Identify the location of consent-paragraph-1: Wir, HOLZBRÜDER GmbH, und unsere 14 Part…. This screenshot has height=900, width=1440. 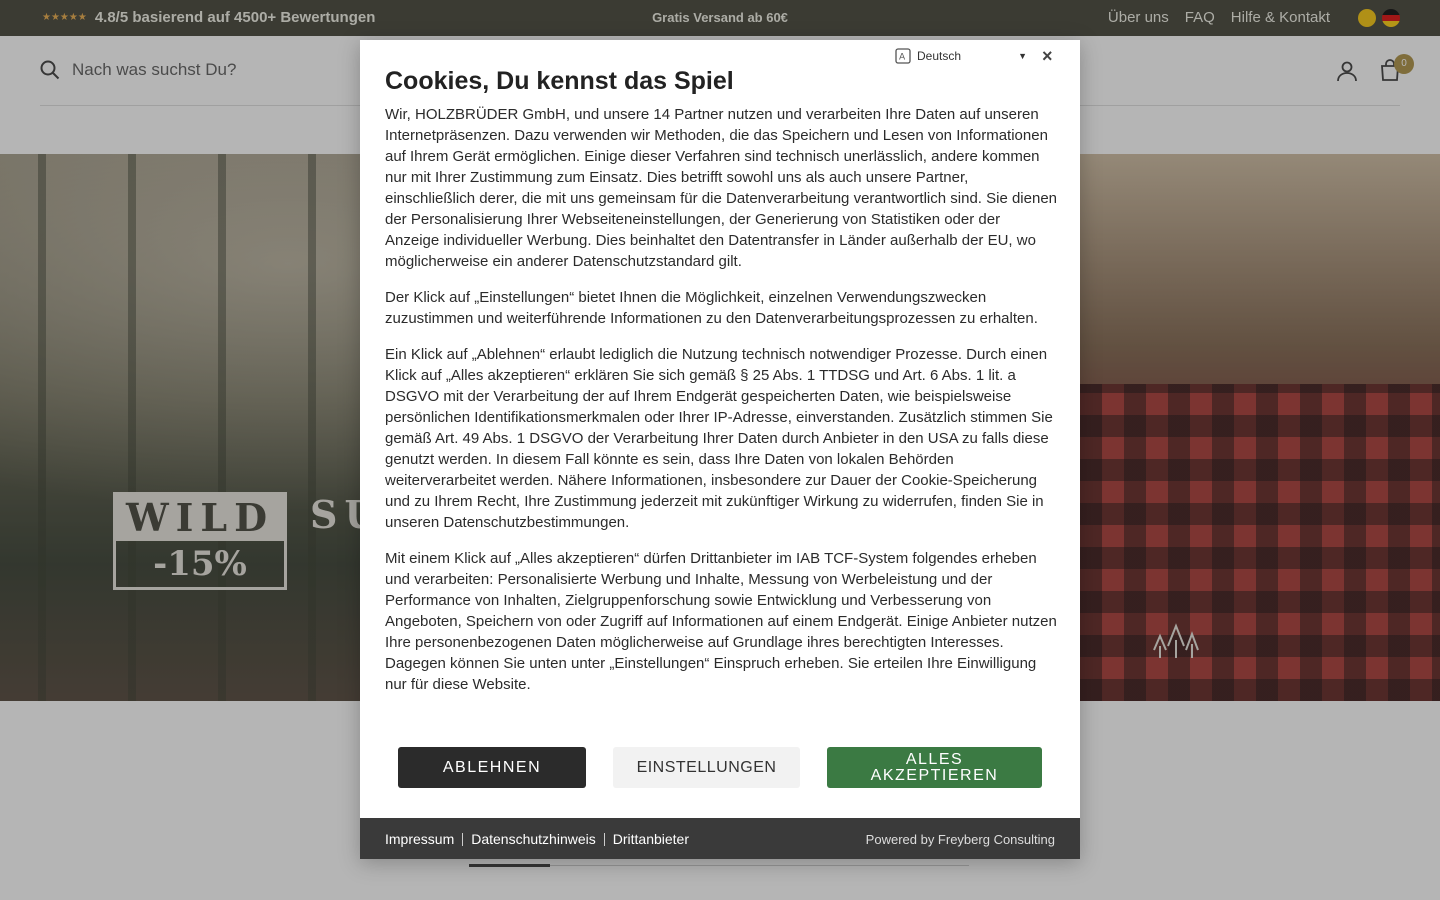
(721, 188).